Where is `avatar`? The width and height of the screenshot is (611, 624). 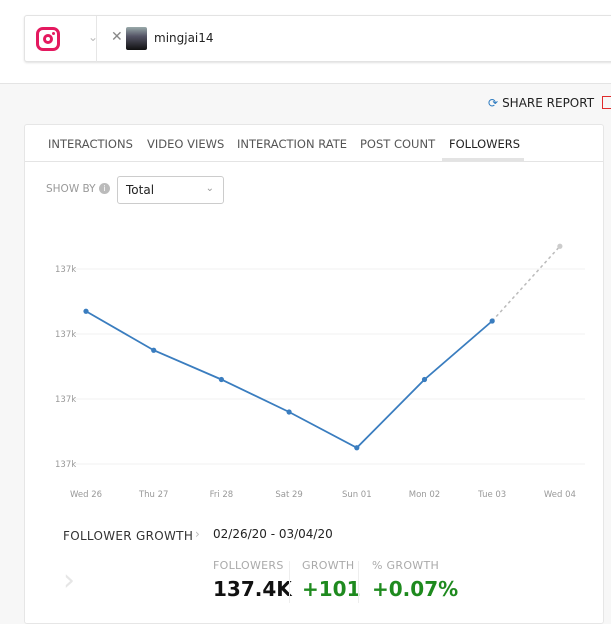 avatar is located at coordinates (136, 38).